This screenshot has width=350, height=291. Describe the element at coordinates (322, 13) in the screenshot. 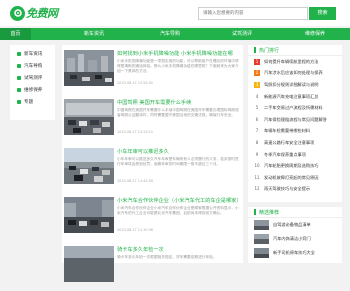

I see `search-button: 搜索` at that location.